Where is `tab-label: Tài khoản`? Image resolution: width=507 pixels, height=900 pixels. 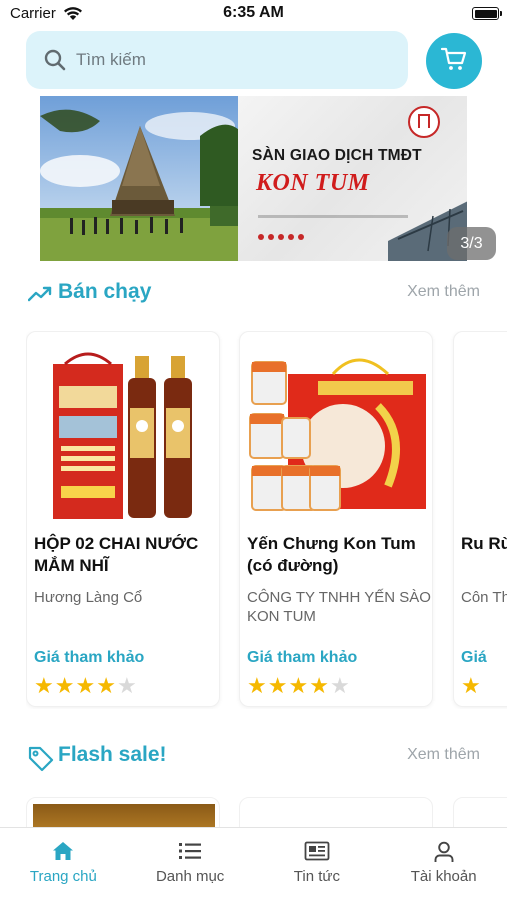
tab-label: Tài khoản is located at coordinates (443, 876).